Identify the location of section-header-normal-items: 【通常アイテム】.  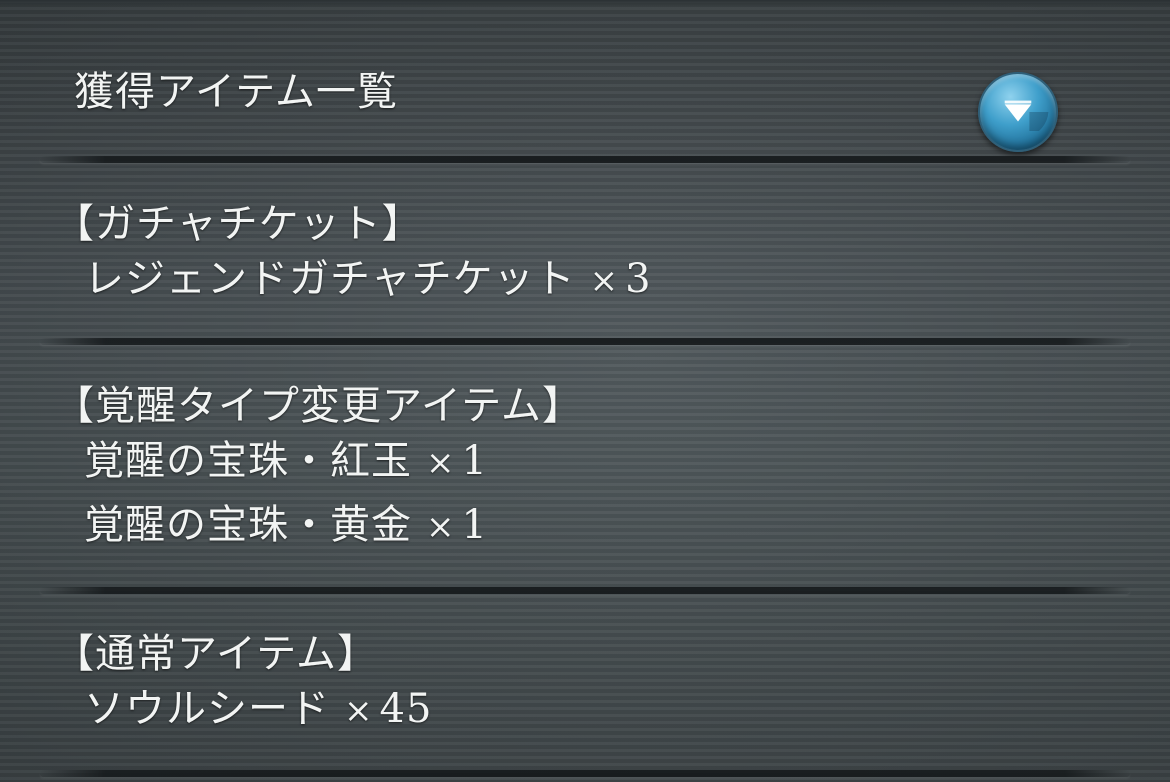
(216, 654).